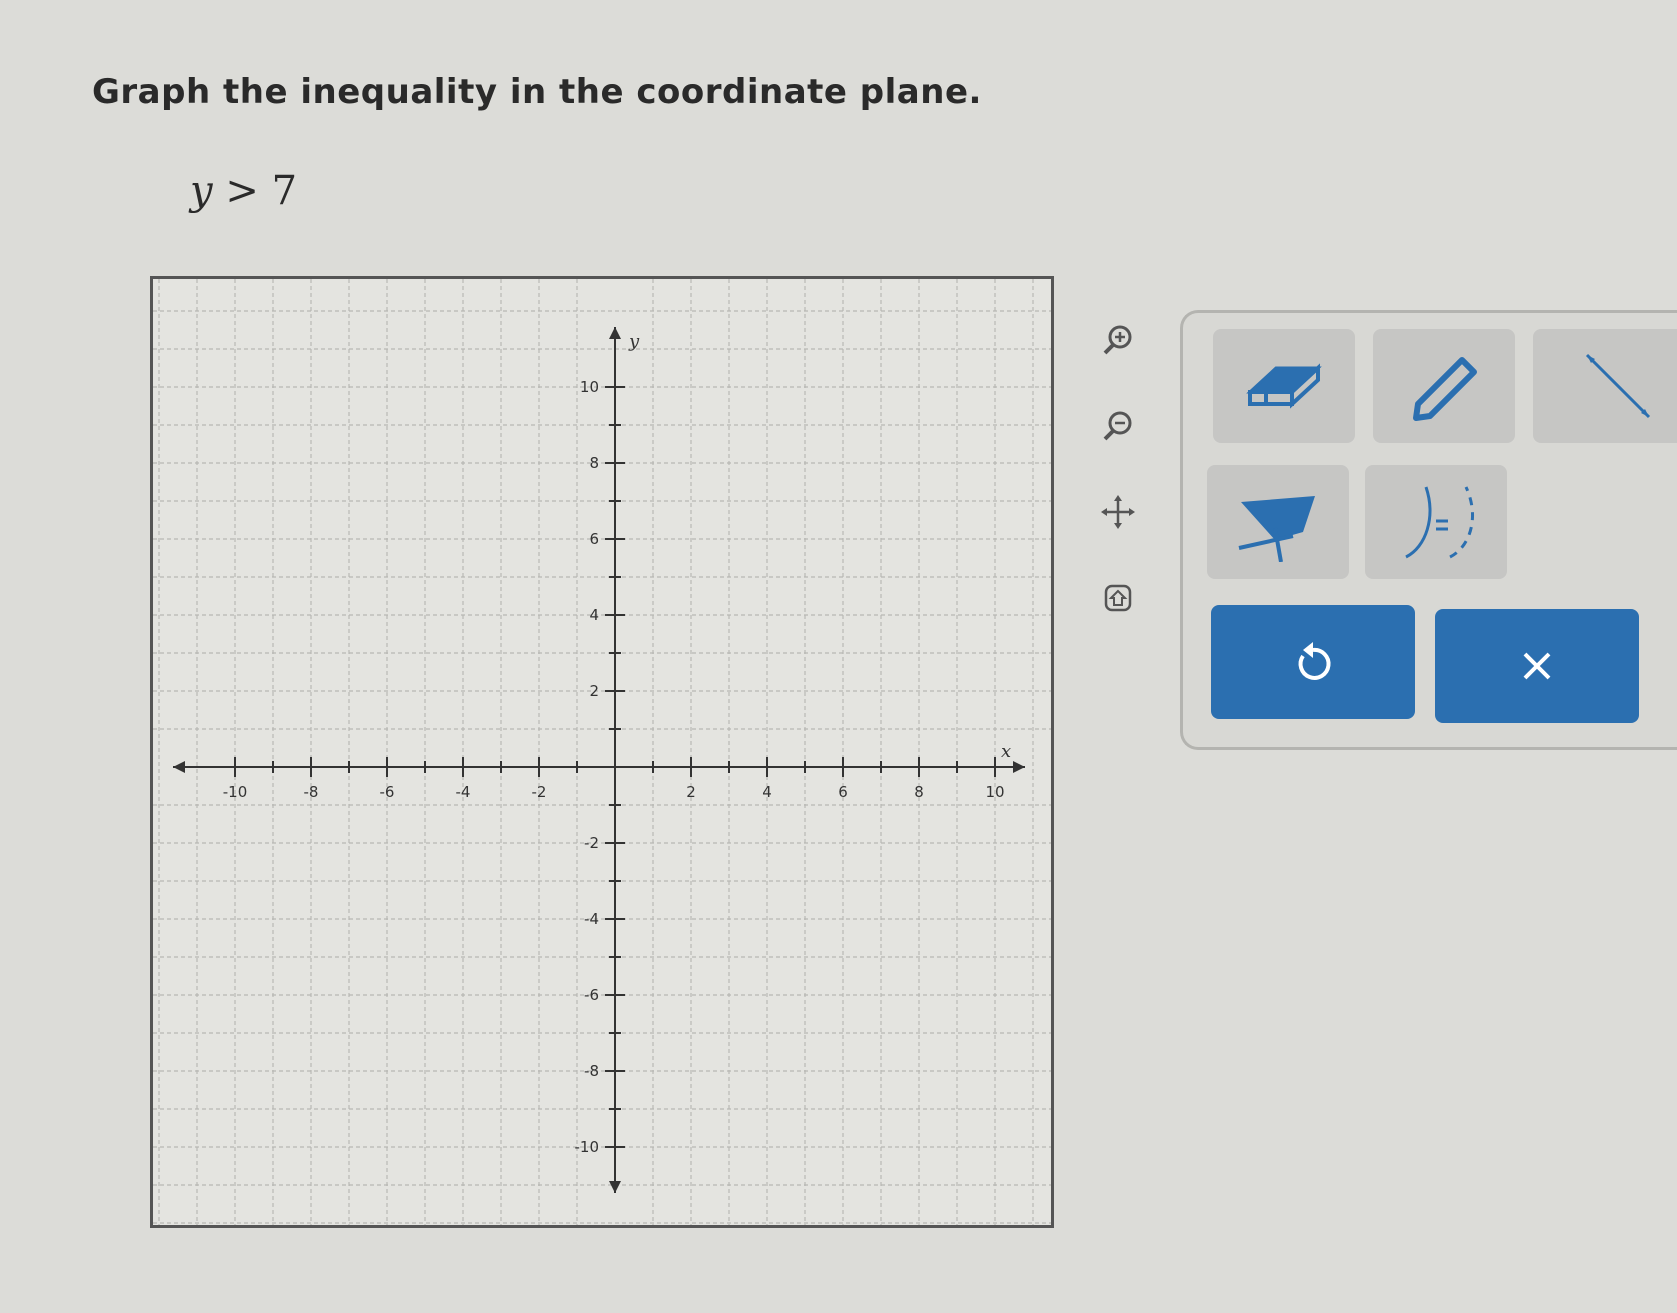 The width and height of the screenshot is (1677, 1313). Describe the element at coordinates (201, 191) in the screenshot. I see `inequality-variable: y` at that location.